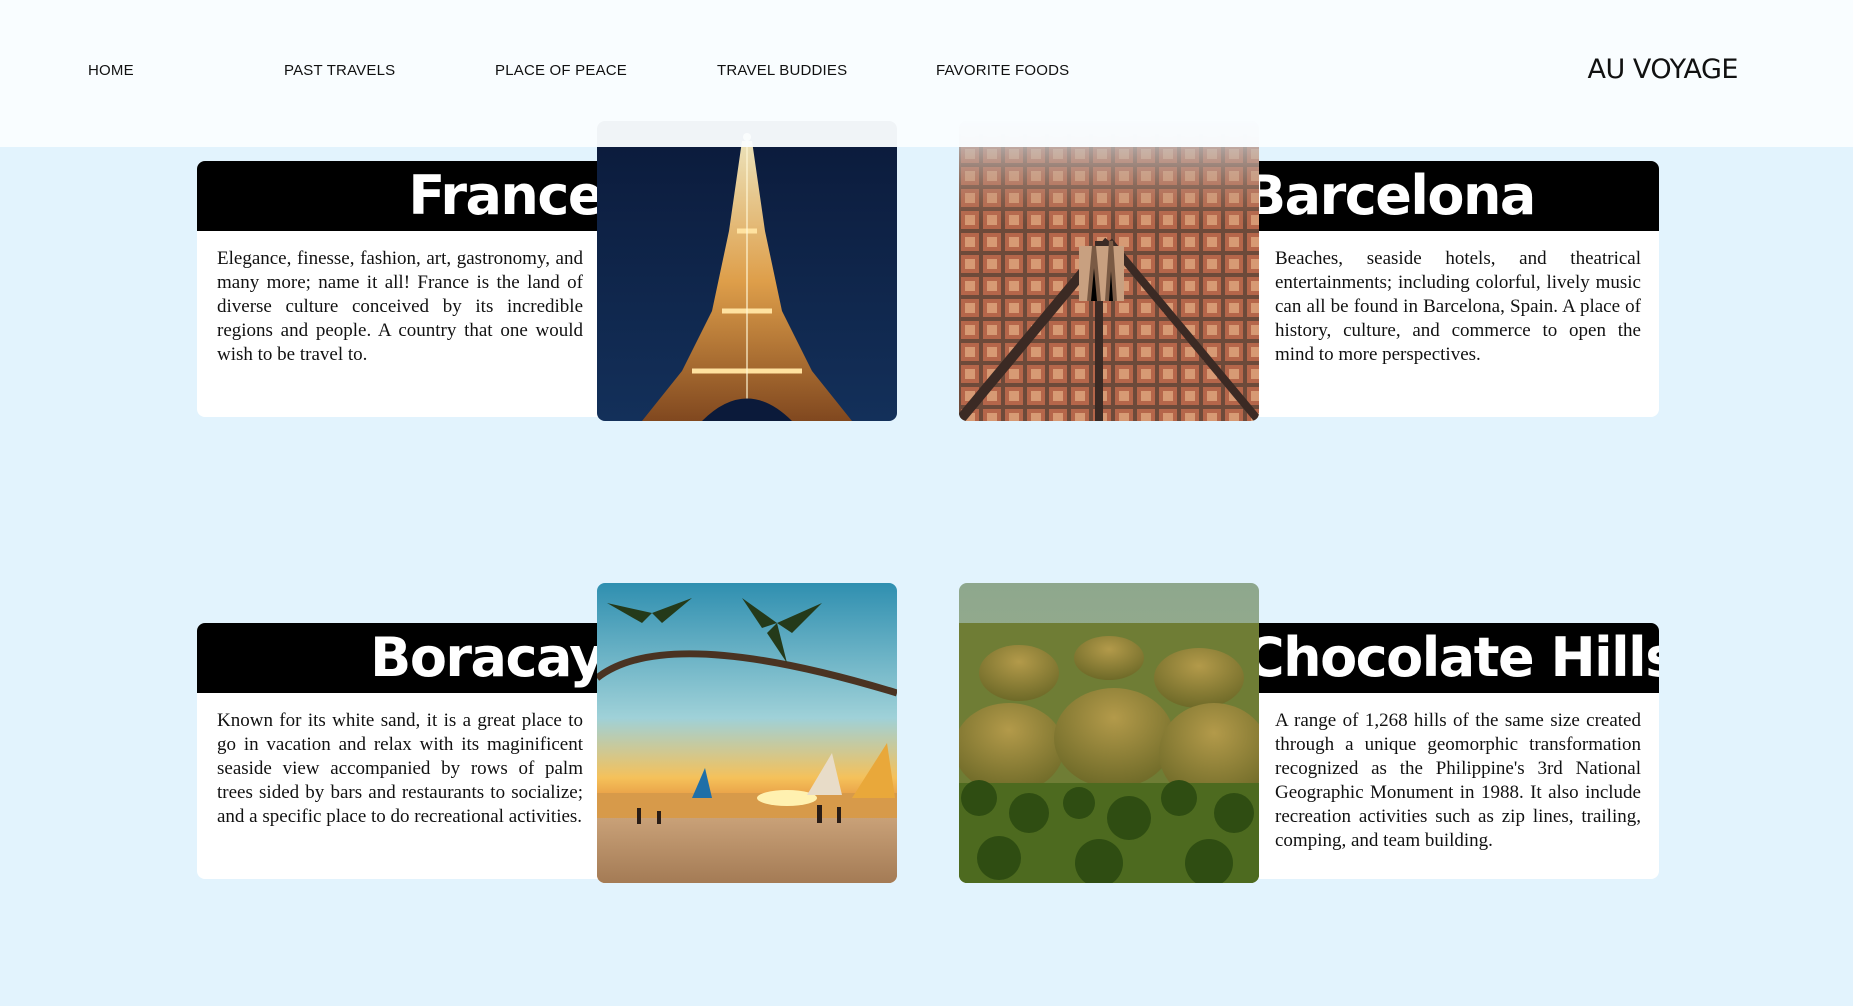 The width and height of the screenshot is (1853, 1006). Describe the element at coordinates (561, 70) in the screenshot. I see `nav-place-of-peace-link: PLACE OF PEACE` at that location.